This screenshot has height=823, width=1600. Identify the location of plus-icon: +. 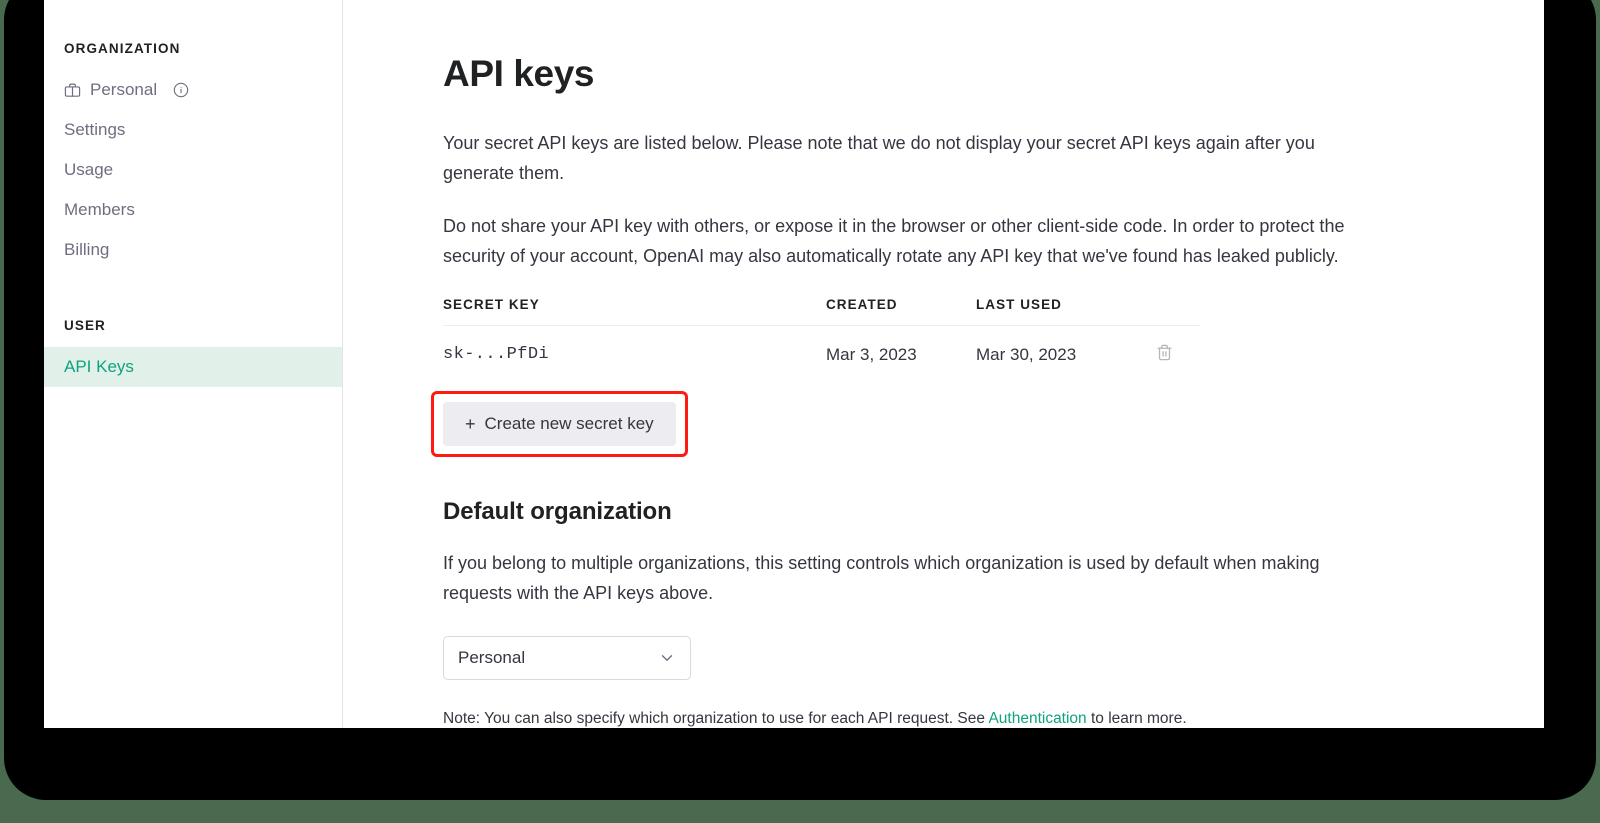
(470, 423).